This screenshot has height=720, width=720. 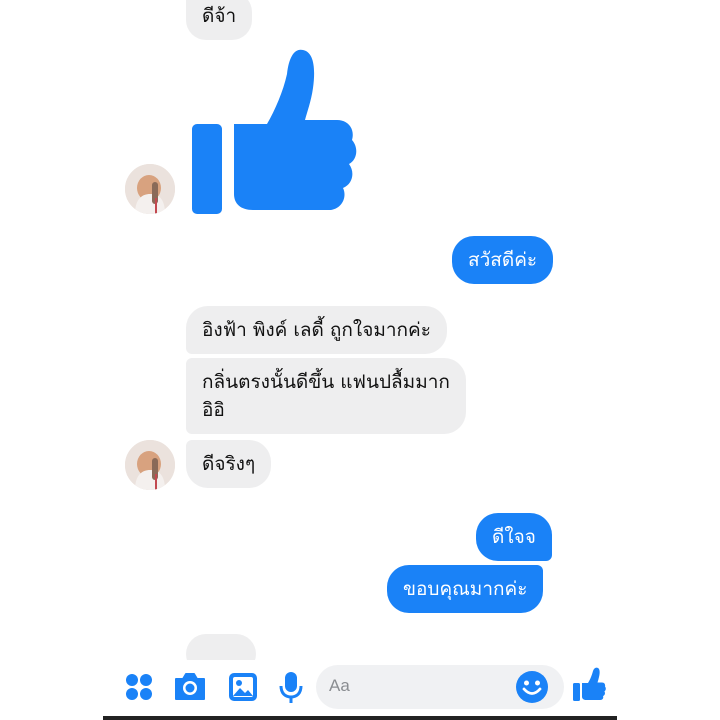 What do you see at coordinates (326, 396) in the screenshot?
I see `incoming-message: กลิ่นตรงนั้นดีขึ้น แฟนปลื้มมาก อิอิ` at bounding box center [326, 396].